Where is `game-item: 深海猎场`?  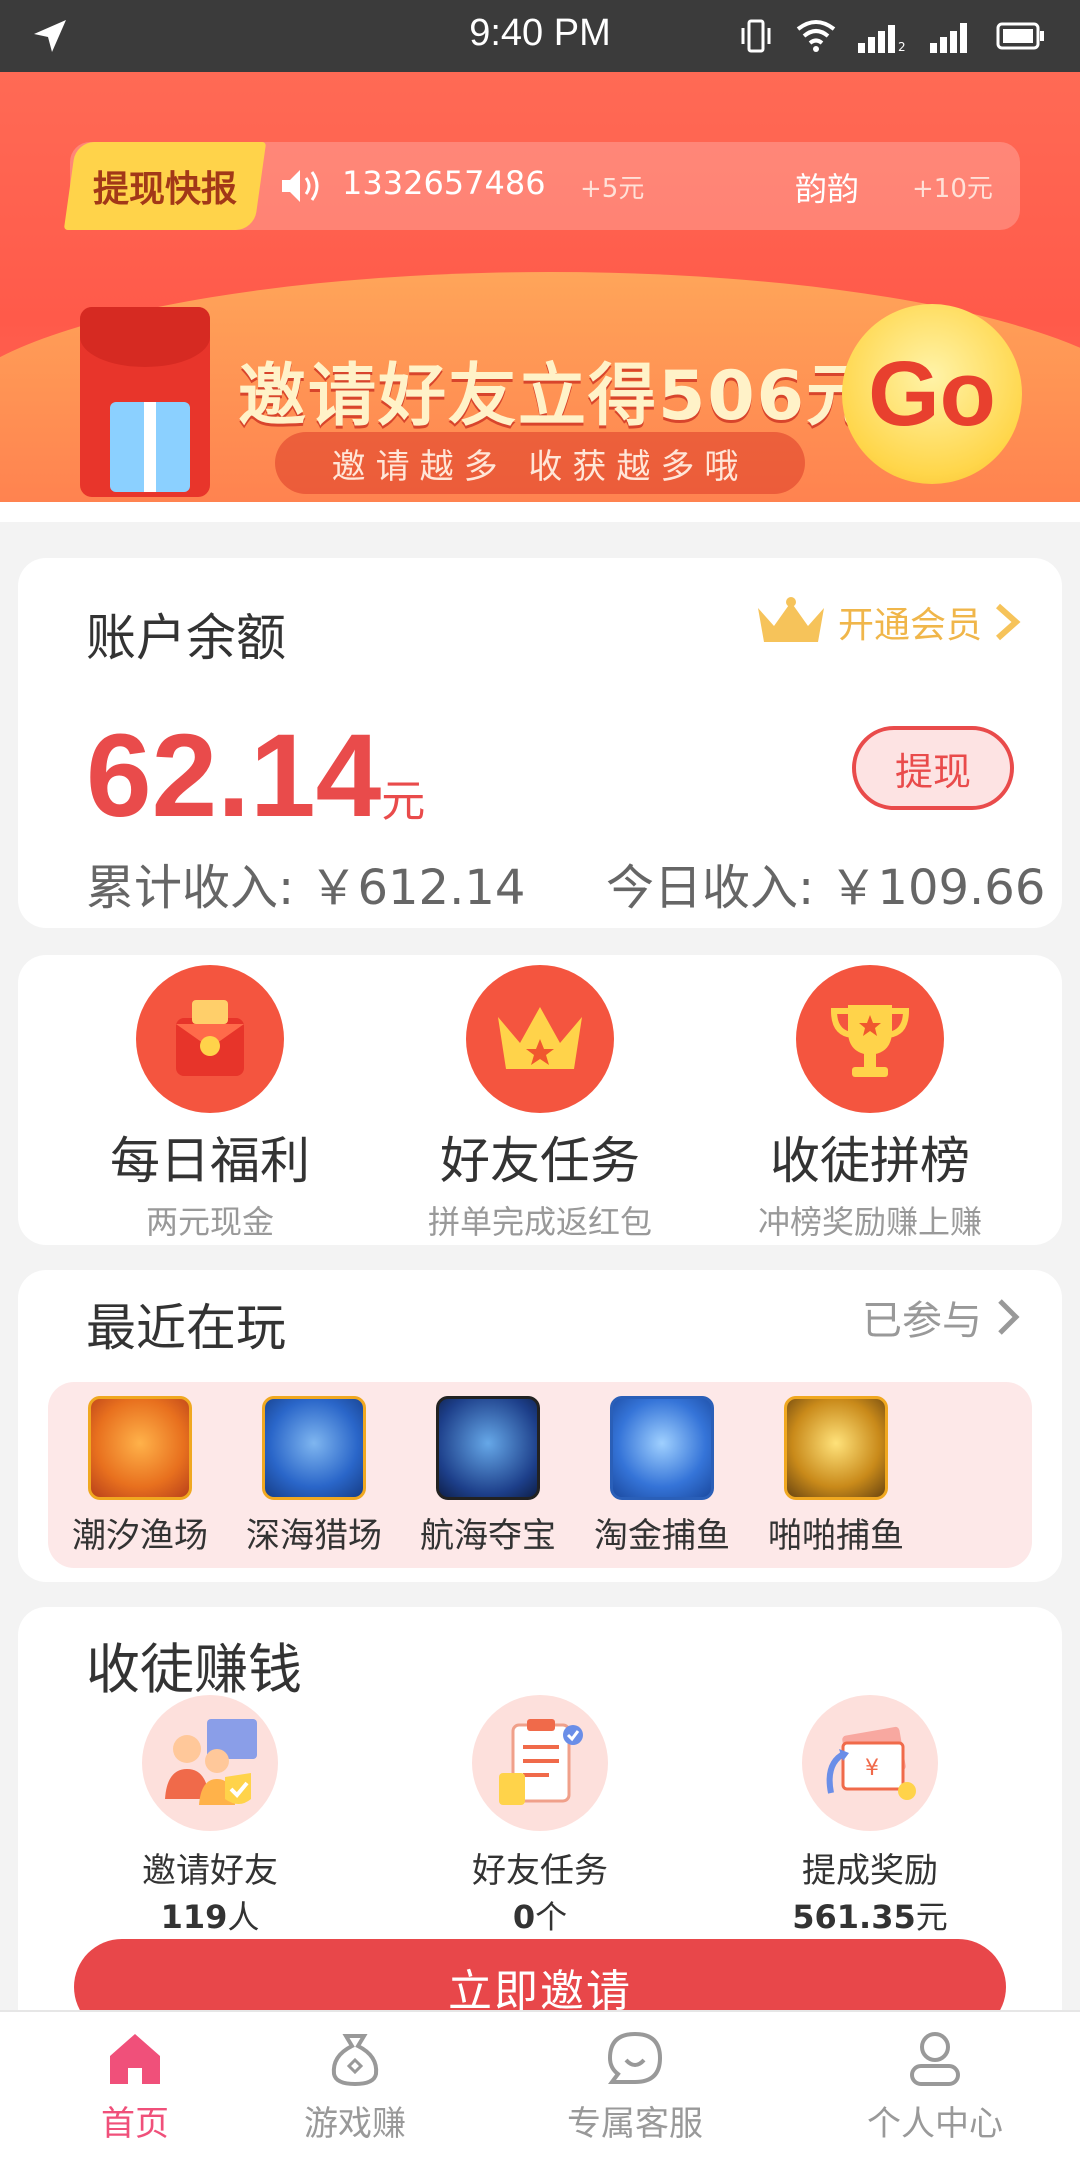
game-item: 深海猎场 is located at coordinates (314, 1476).